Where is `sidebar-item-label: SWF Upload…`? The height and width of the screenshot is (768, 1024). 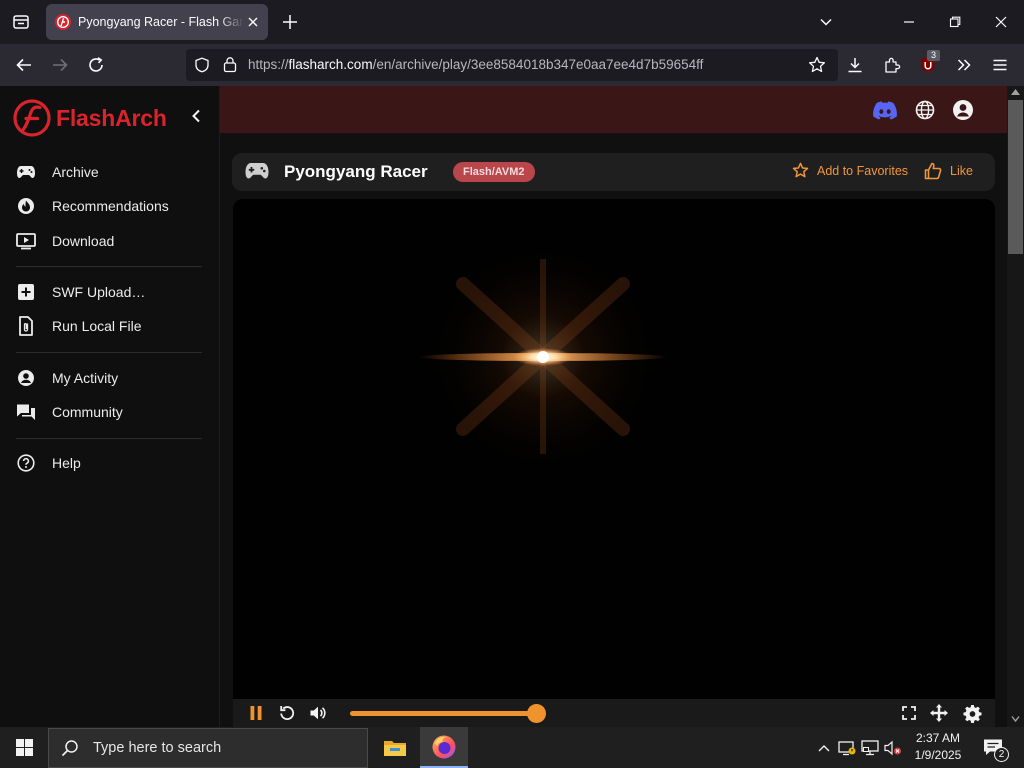 sidebar-item-label: SWF Upload… is located at coordinates (99, 292).